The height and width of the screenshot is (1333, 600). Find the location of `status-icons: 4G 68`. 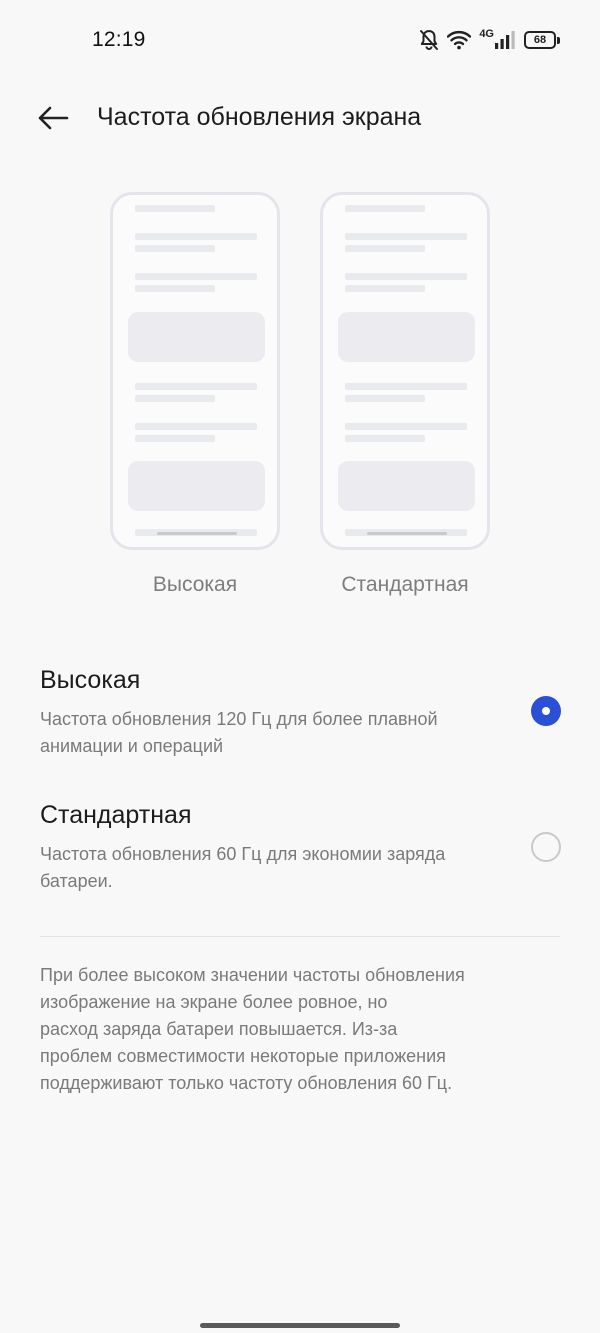

status-icons: 4G 68 is located at coordinates (489, 40).